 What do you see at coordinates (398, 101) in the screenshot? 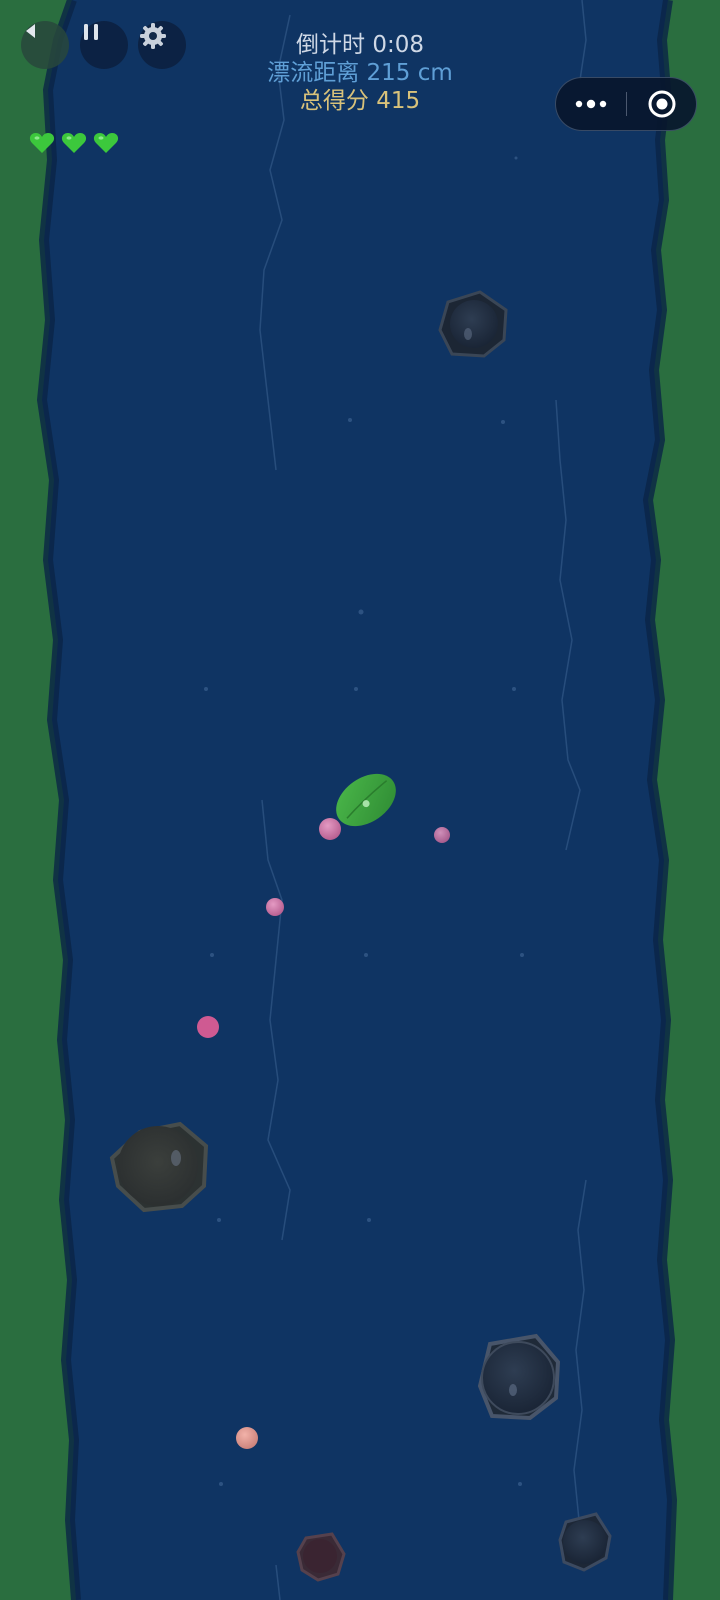
I see `score-value: 415` at bounding box center [398, 101].